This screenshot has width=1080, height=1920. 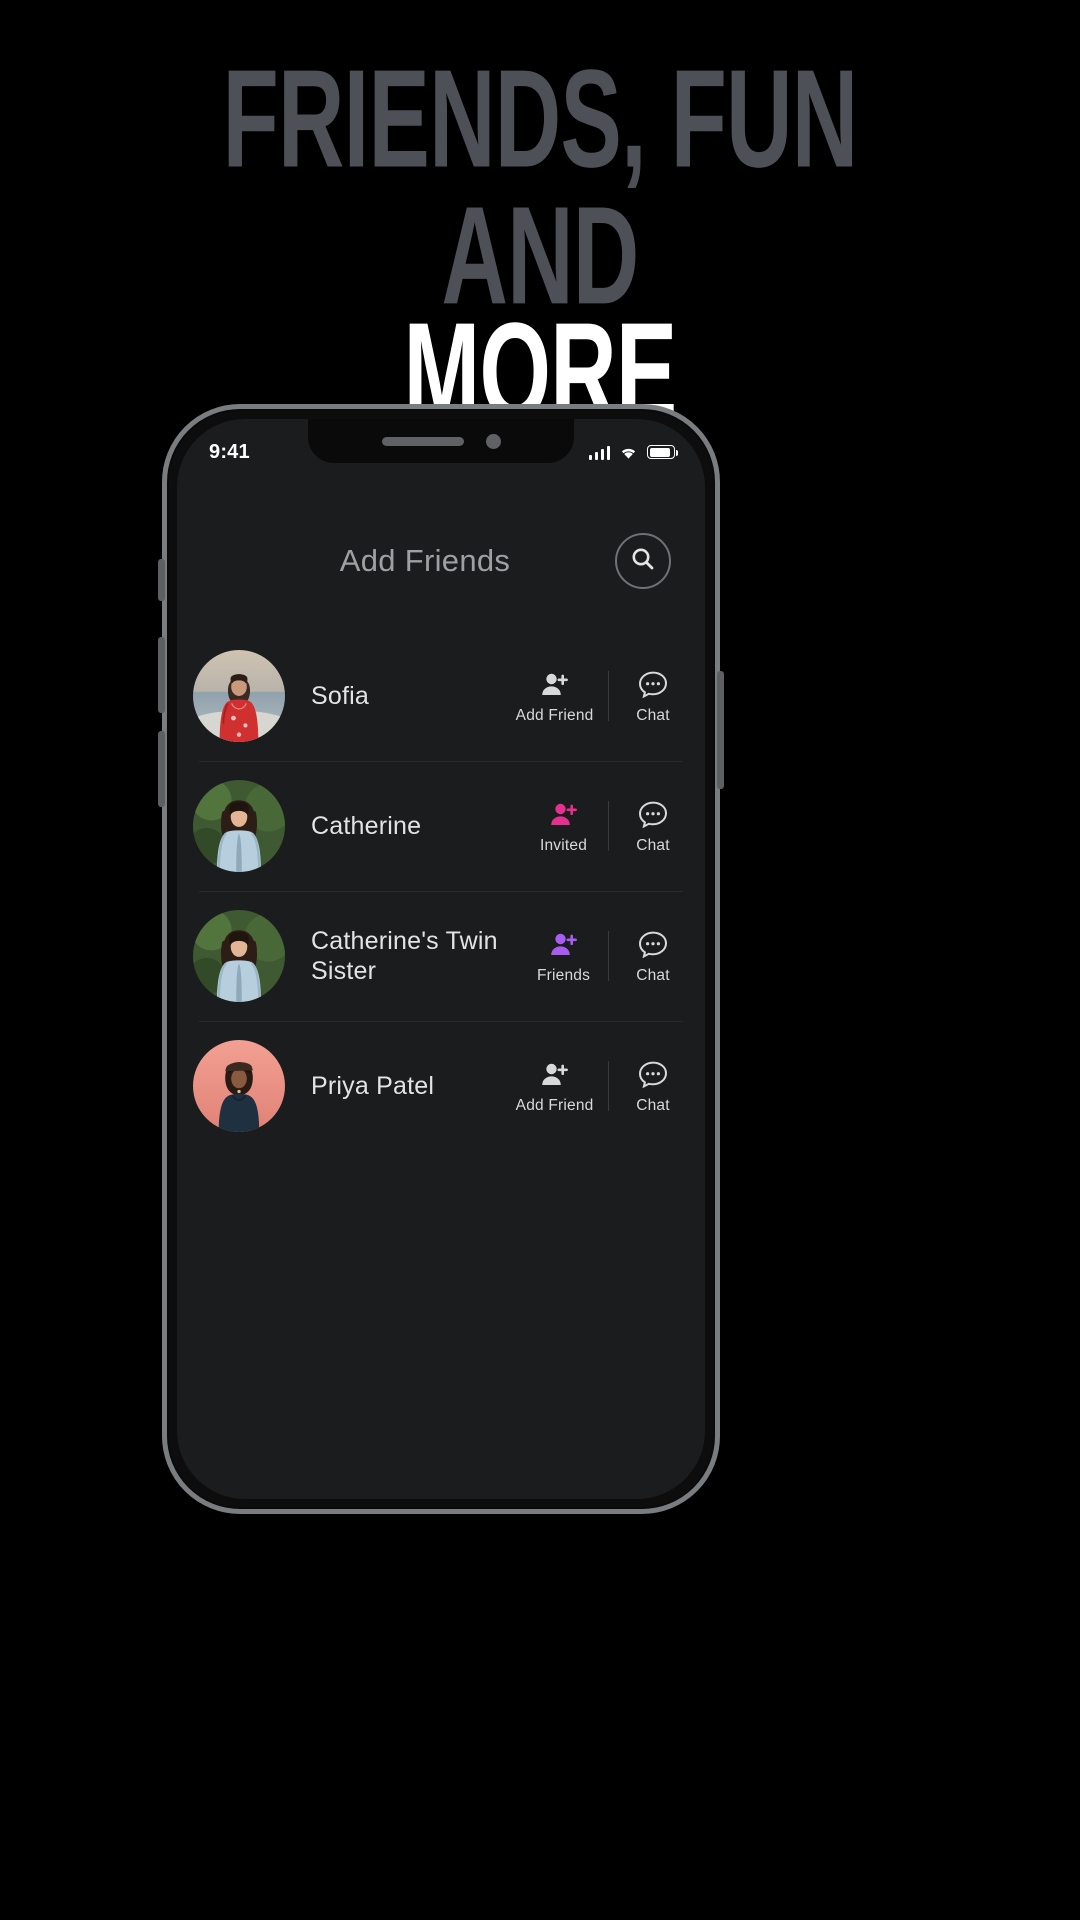 I want to click on page-title: Add Friends, so click(x=425, y=560).